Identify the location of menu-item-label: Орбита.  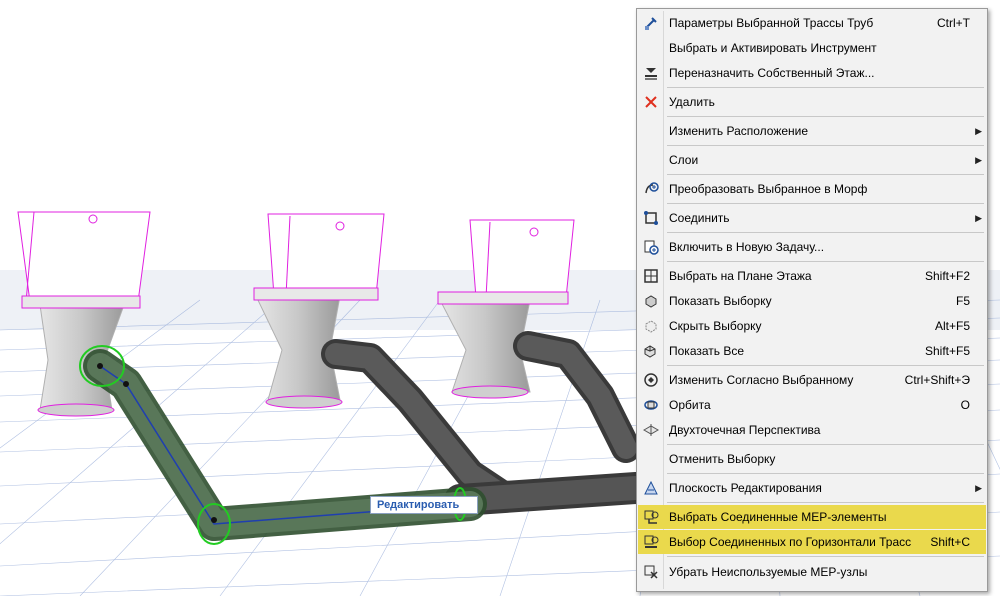
(690, 405).